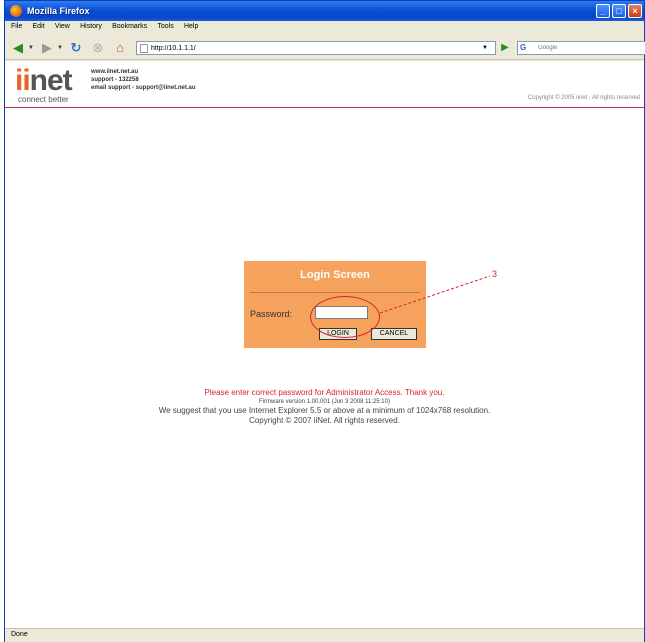 This screenshot has width=645, height=642. I want to click on logo-accent: ii, so click(23, 80).